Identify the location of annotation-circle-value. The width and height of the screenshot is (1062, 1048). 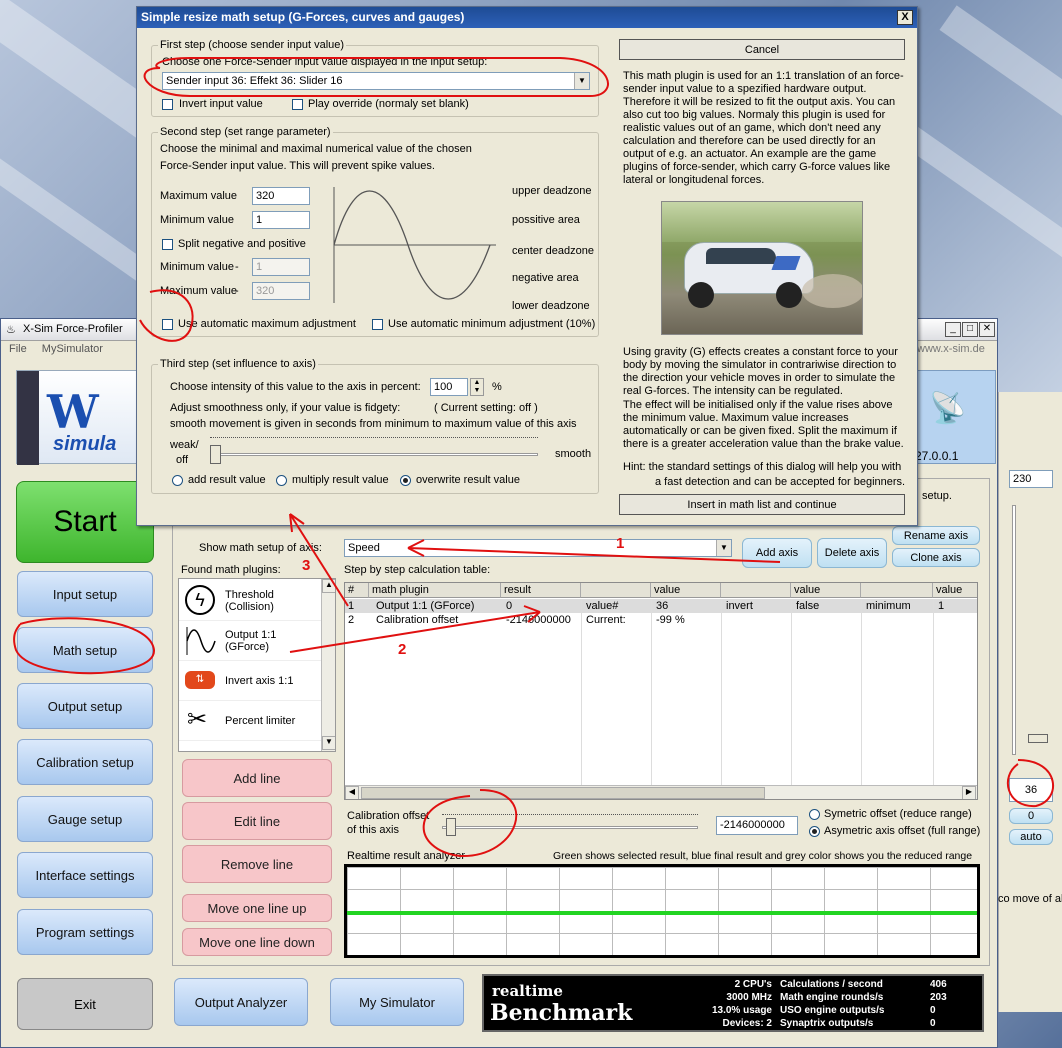
(1030, 783).